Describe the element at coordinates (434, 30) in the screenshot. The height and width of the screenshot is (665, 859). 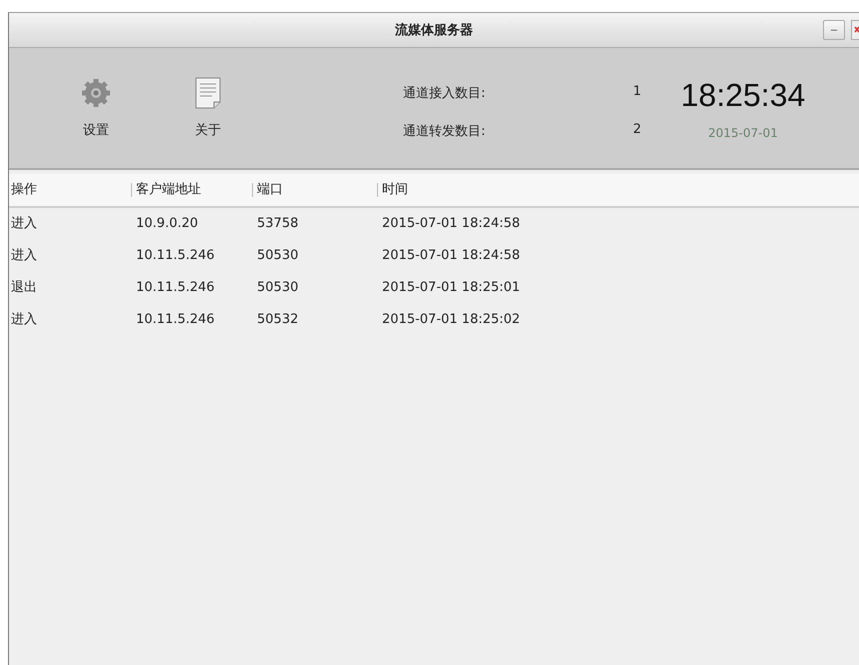
I see `window-title: 流媒体服务器` at that location.